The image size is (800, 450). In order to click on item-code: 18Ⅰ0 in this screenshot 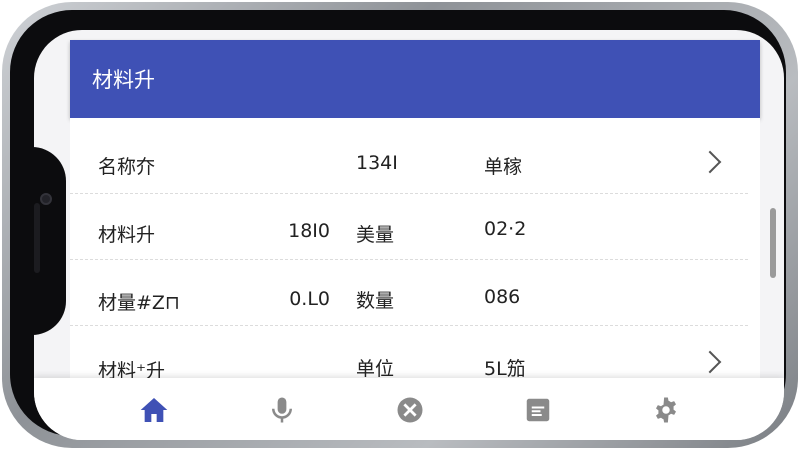, I will do `click(309, 231)`.